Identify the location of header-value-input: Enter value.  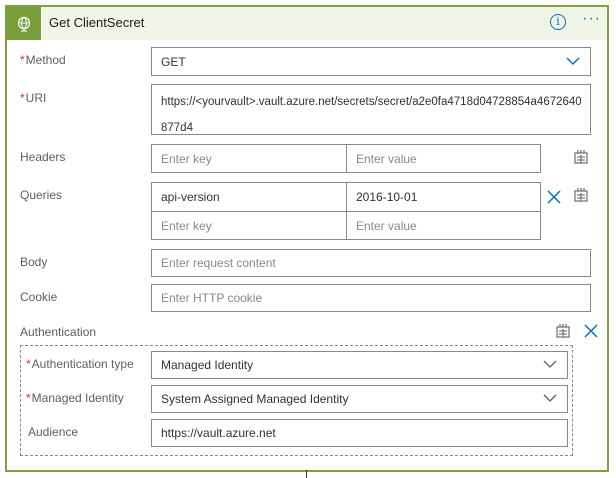
(443, 158).